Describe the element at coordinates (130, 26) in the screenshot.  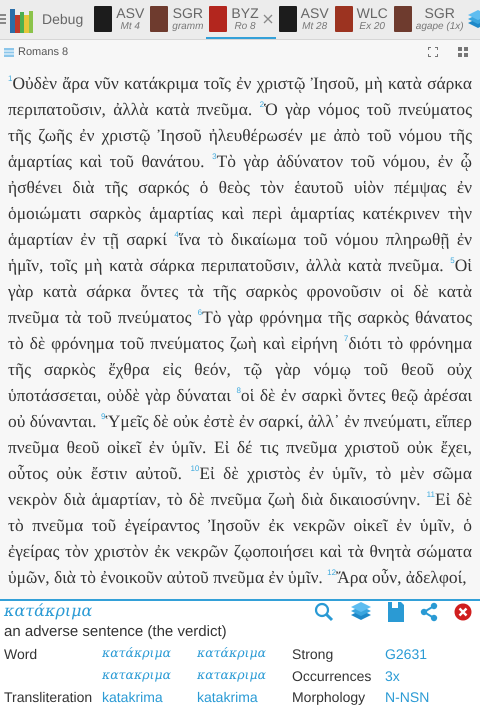
I see `tab-subtitle: Mt 4` at that location.